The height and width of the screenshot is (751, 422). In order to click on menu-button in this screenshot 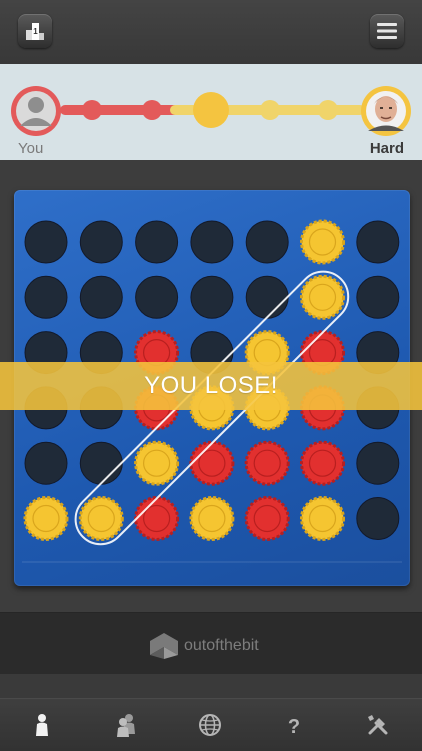, I will do `click(387, 31)`.